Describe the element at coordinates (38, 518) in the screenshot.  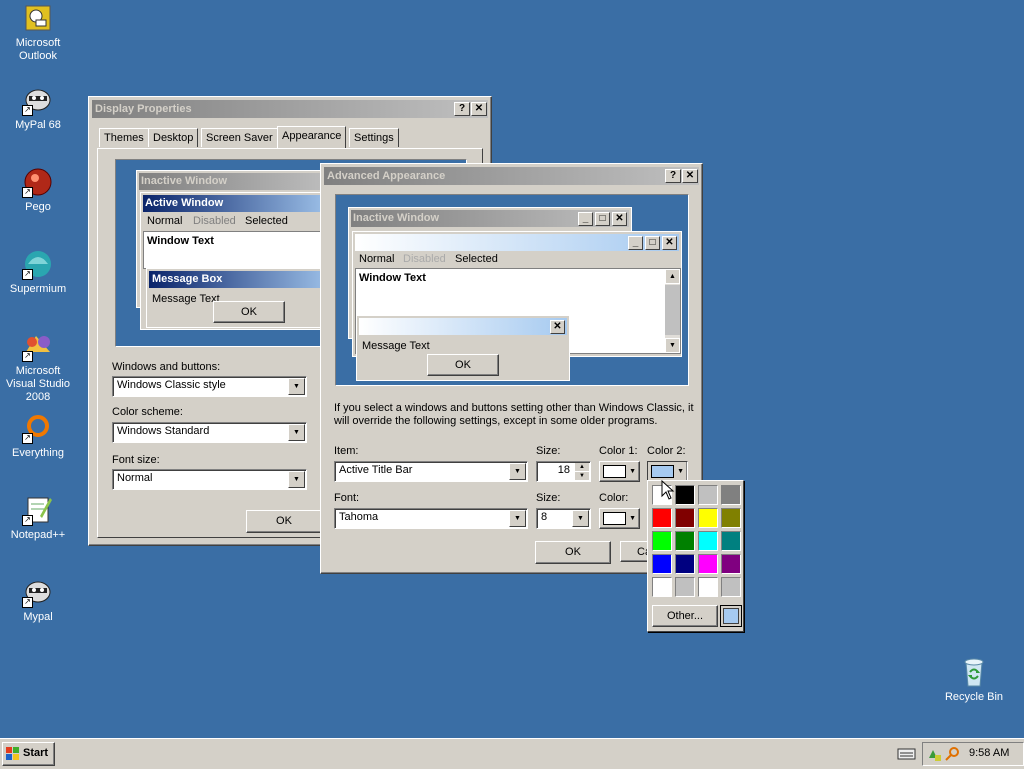
I see `desktop-icon-notepad-: ↗ Notepad++` at that location.